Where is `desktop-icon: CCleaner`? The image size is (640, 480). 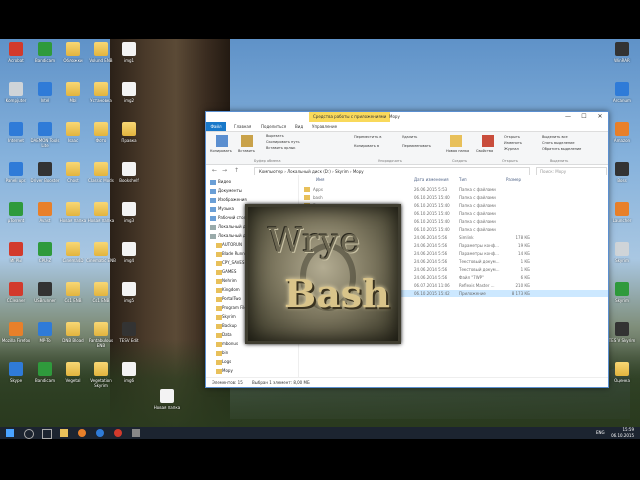 desktop-icon: CCleaner is located at coordinates (16, 292).